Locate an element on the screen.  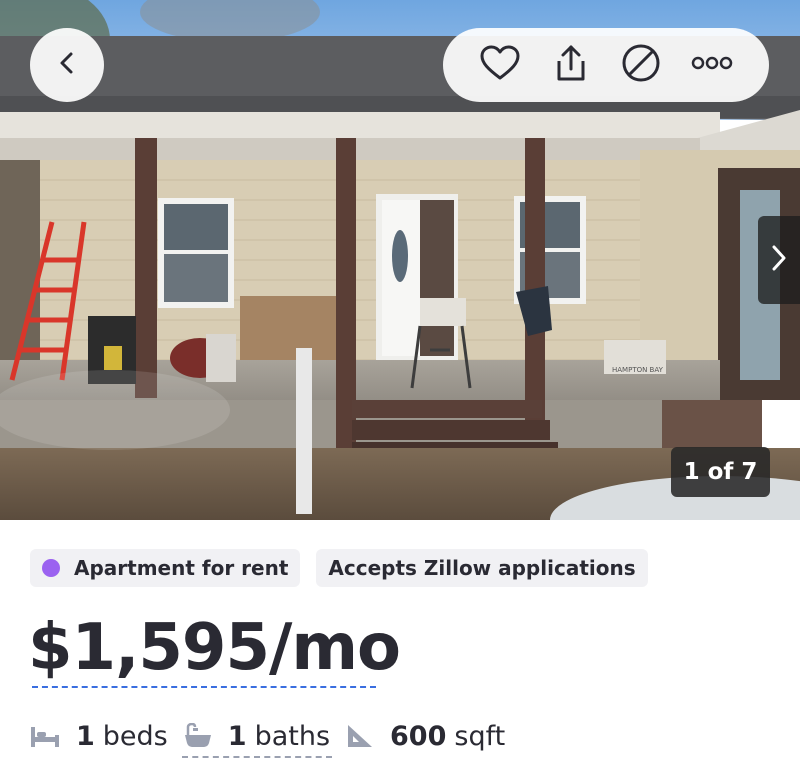
save-button is located at coordinates (500, 65).